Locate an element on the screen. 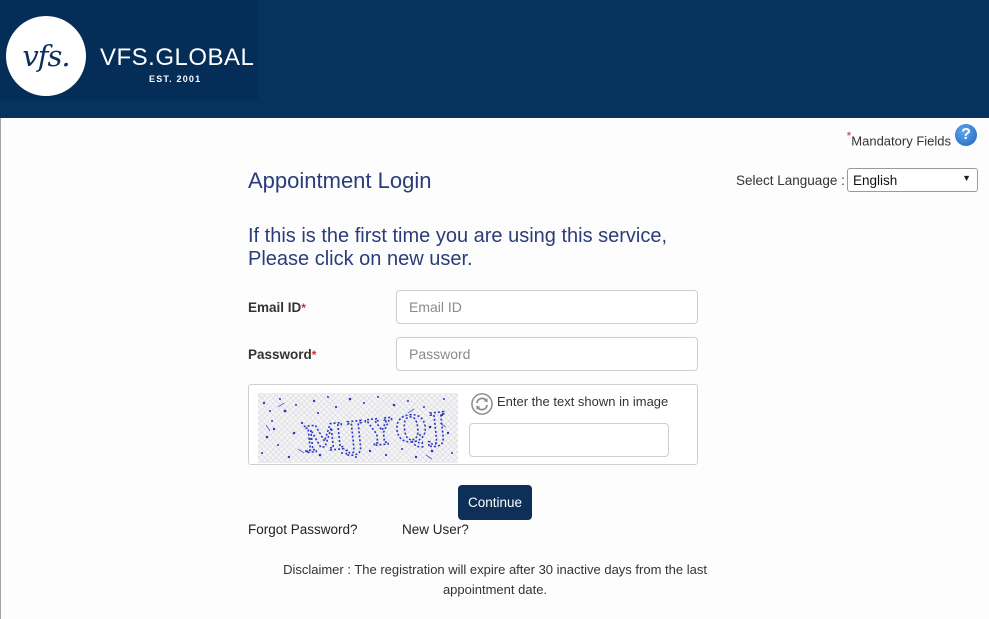 The image size is (989, 619). captcha-image: MJYQJ is located at coordinates (358, 428).